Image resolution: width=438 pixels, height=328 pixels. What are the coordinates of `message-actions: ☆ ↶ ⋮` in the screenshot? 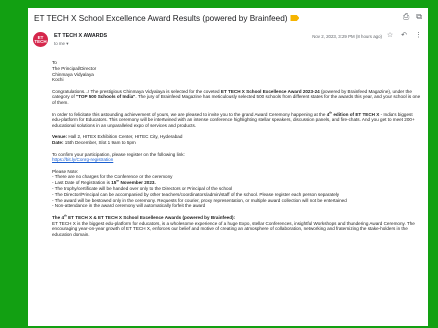 It's located at (404, 36).